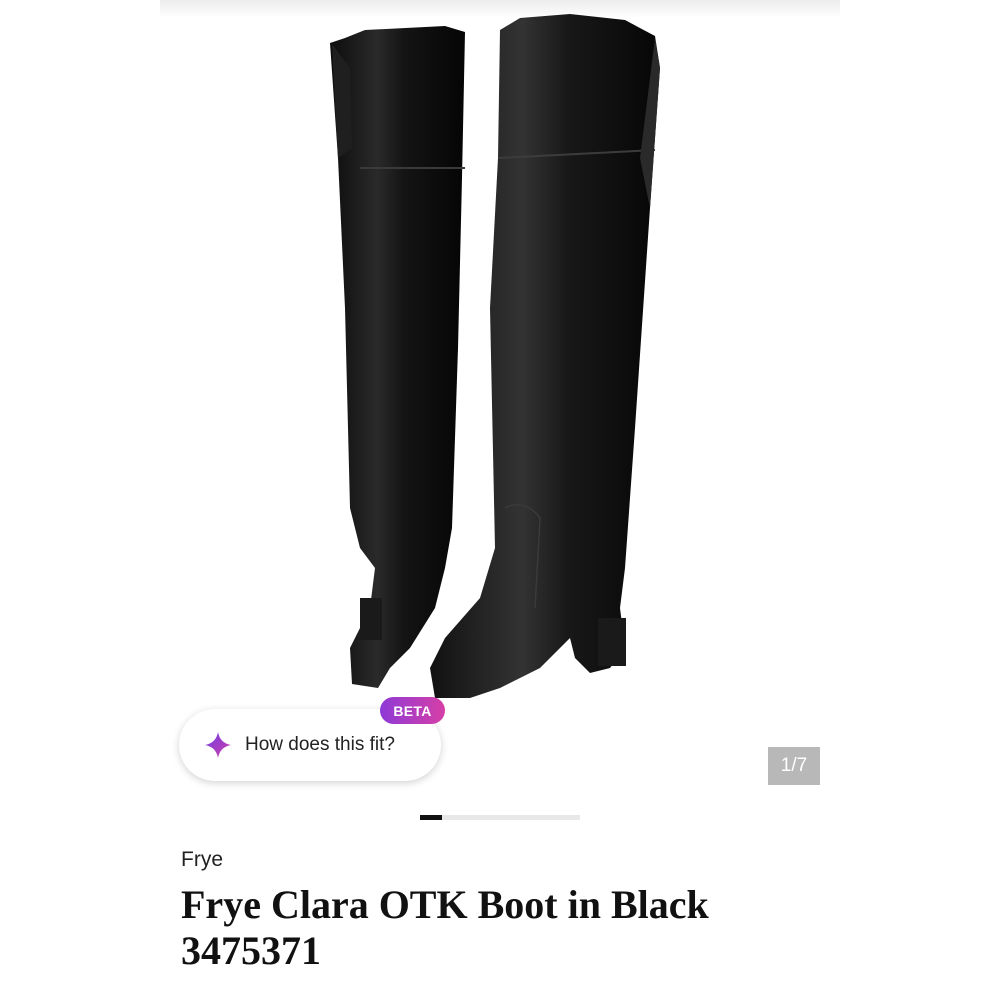 The width and height of the screenshot is (1000, 1000). Describe the element at coordinates (202, 860) in the screenshot. I see `product-brand: Frye` at that location.